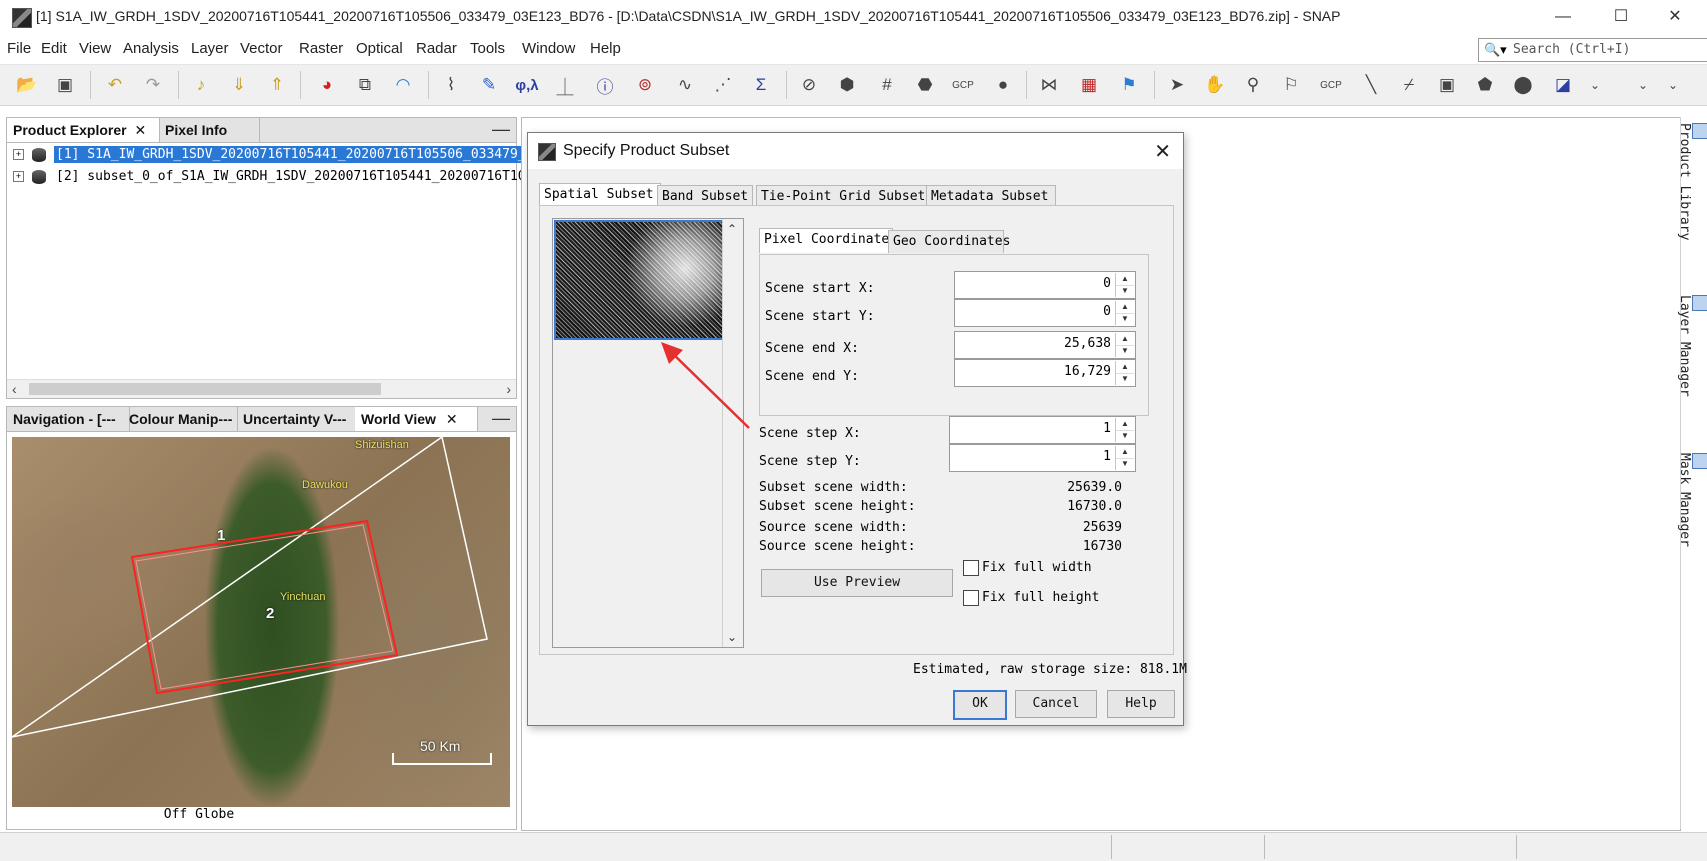 This screenshot has height=861, width=1707. I want to click on layer-manager-tab: Layer Manager, so click(1692, 346).